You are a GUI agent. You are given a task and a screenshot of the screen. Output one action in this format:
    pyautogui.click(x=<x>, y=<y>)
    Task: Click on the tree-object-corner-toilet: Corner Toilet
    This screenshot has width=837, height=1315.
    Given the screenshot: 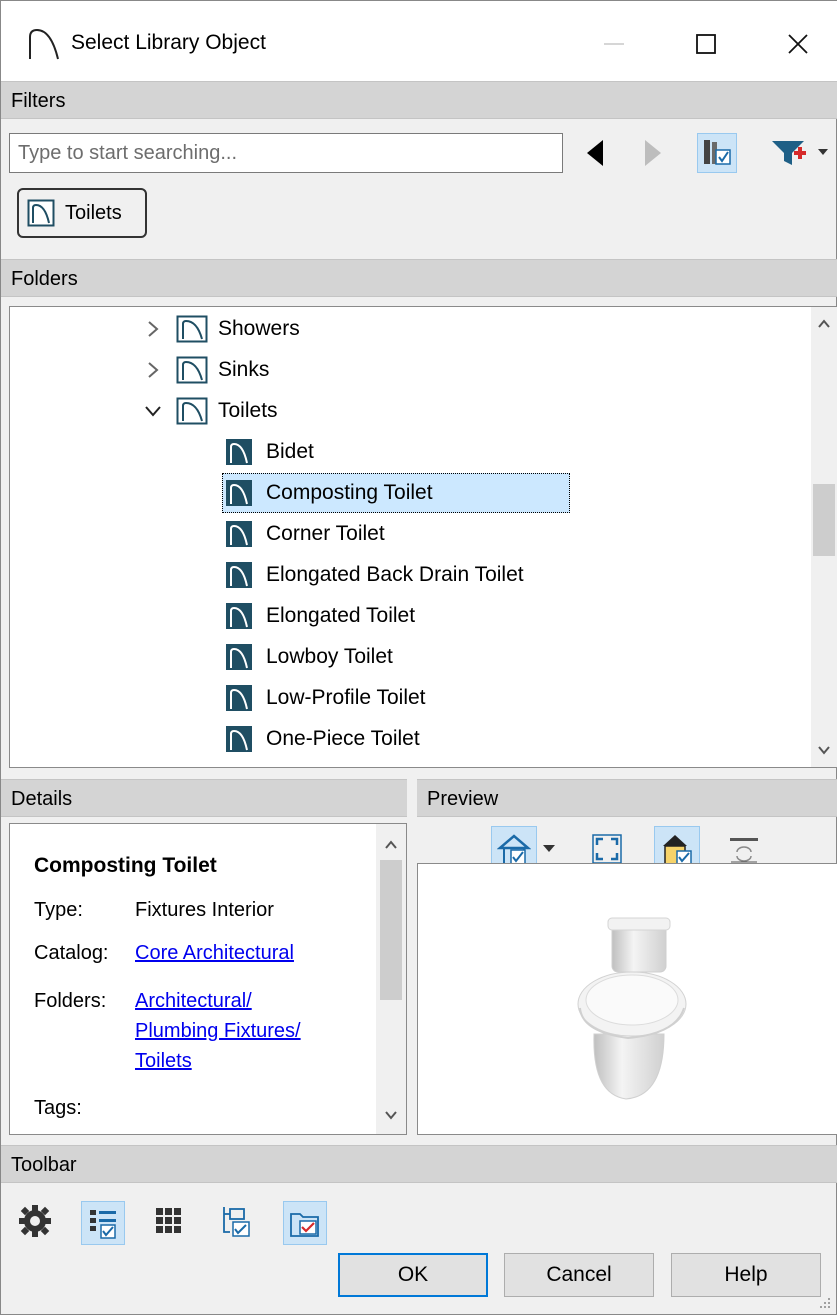 What is the action you would take?
    pyautogui.click(x=396, y=534)
    